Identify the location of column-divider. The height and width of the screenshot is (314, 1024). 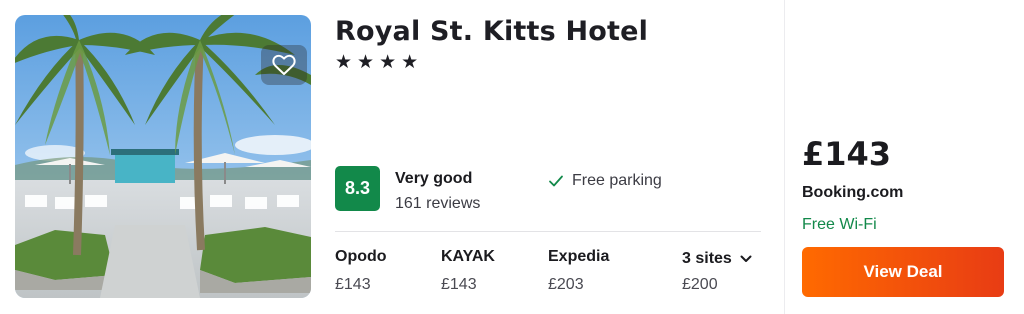
(784, 157).